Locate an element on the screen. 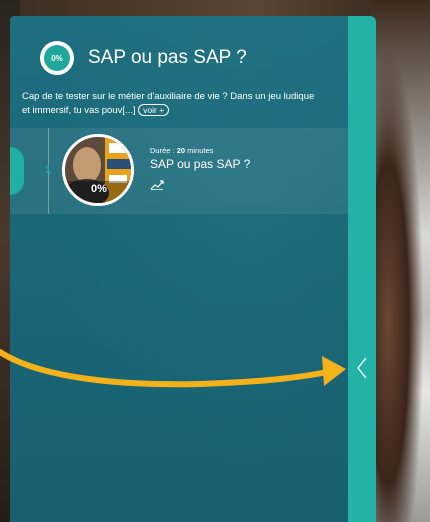  voir-plus-button: voir + is located at coordinates (154, 110).